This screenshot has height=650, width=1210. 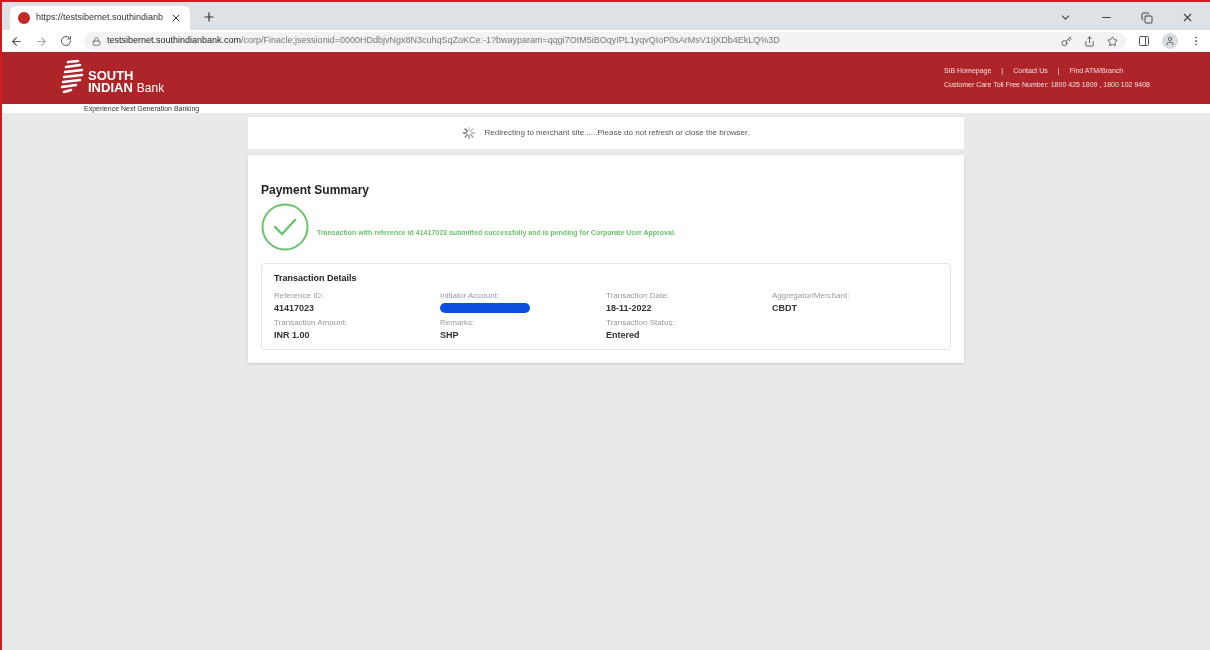 What do you see at coordinates (469, 133) in the screenshot?
I see `loading-spinner-icon` at bounding box center [469, 133].